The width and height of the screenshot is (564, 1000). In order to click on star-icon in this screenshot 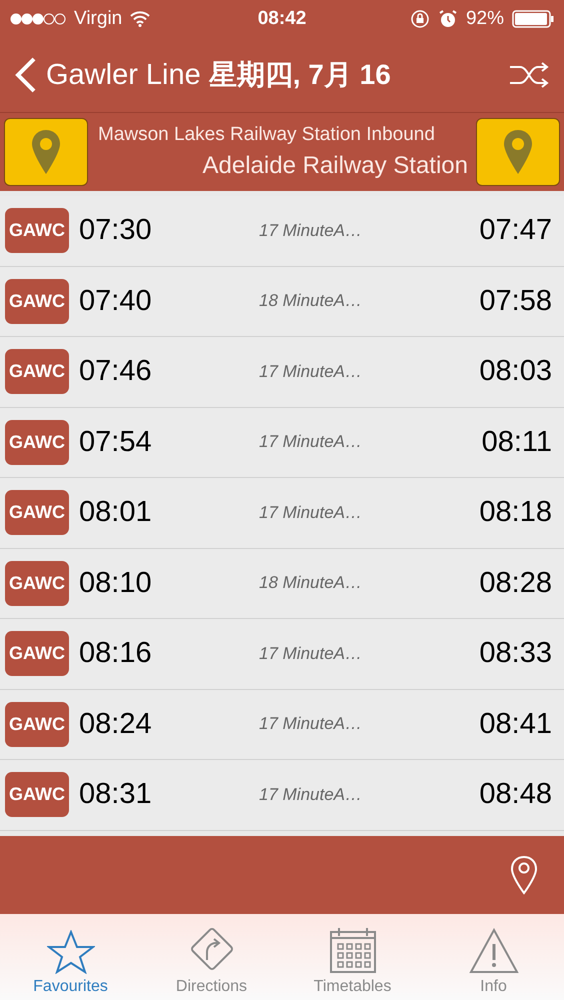, I will do `click(70, 952)`.